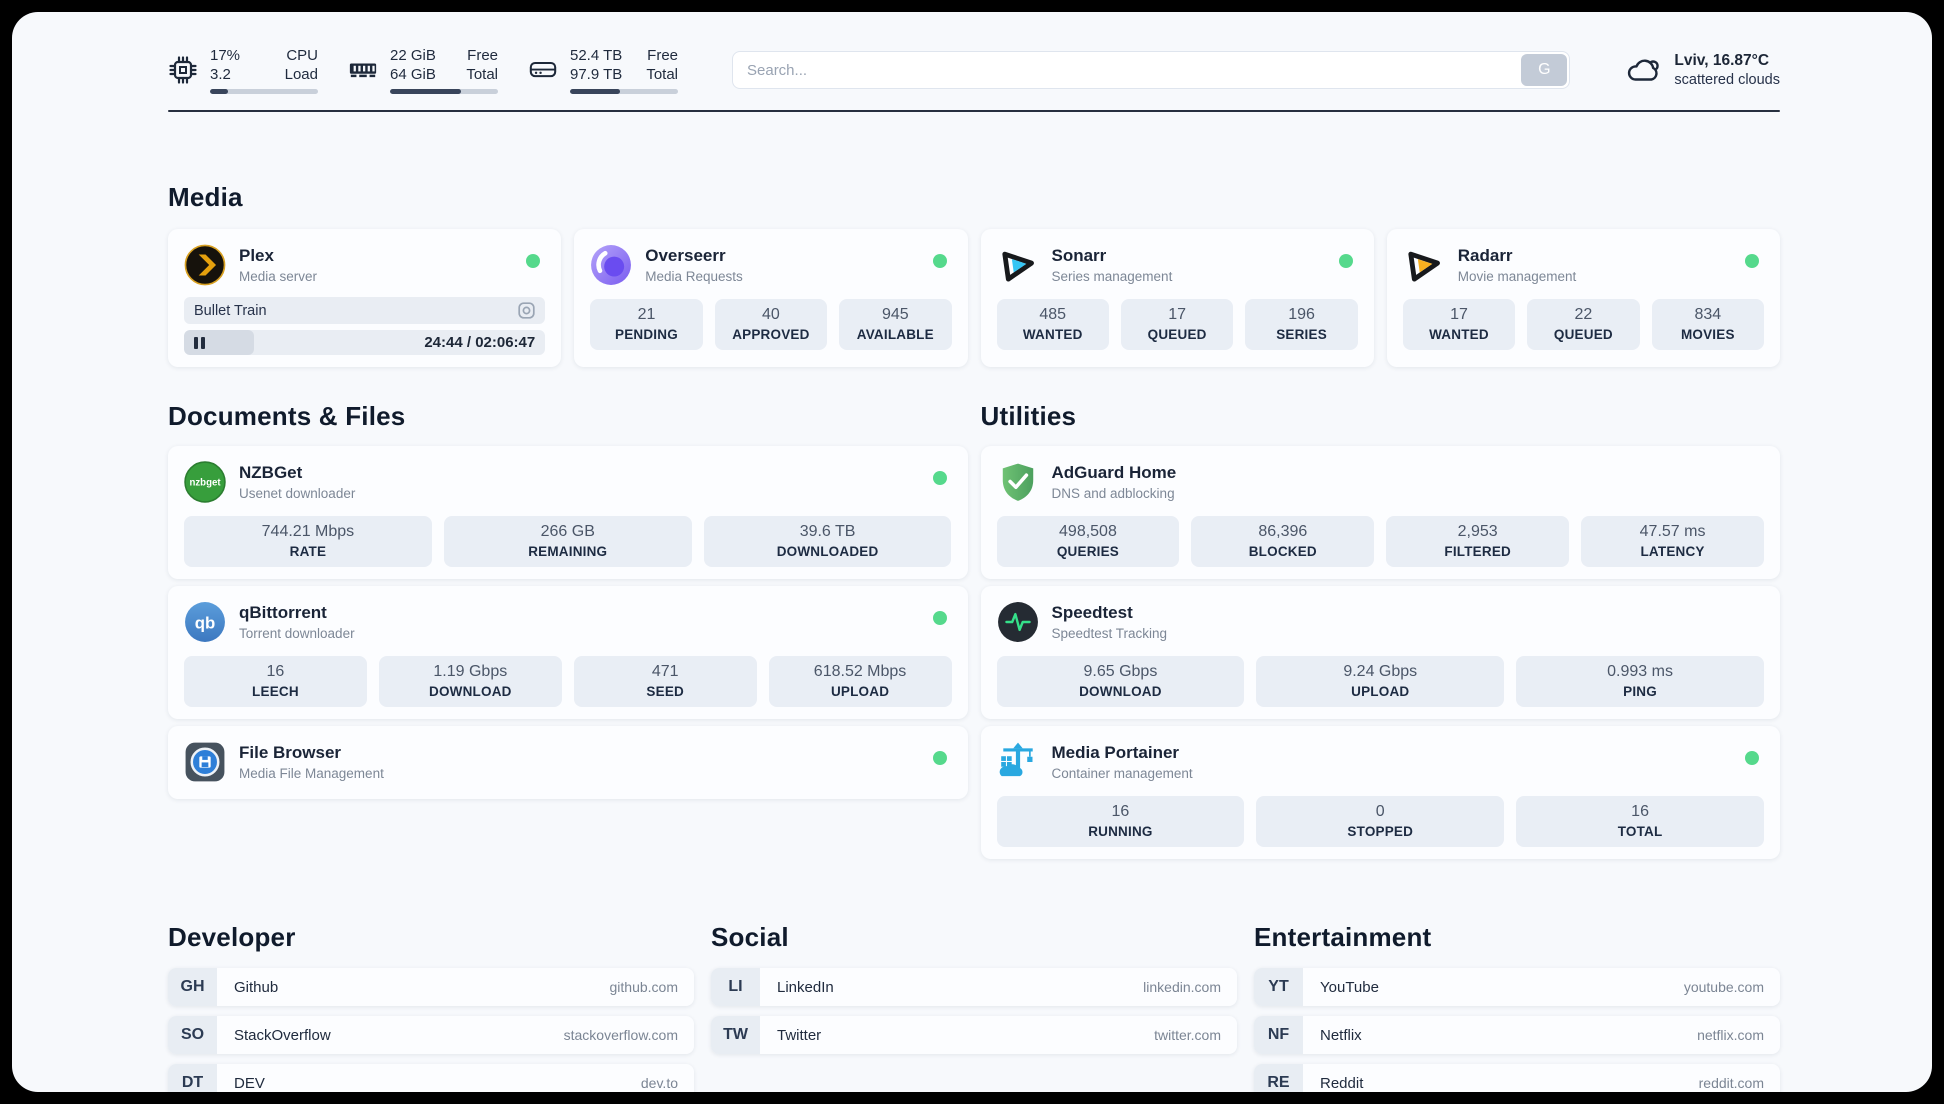 The image size is (1944, 1104). I want to click on stat-box: 498,508 QUERIES, so click(1088, 541).